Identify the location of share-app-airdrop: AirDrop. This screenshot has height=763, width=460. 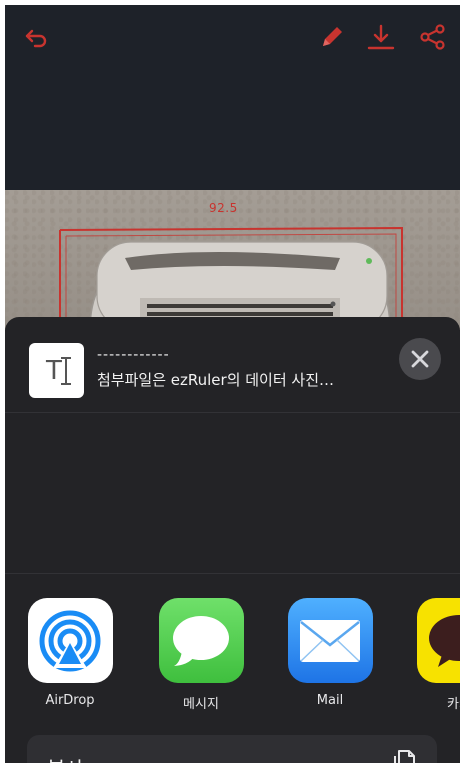
(70, 653).